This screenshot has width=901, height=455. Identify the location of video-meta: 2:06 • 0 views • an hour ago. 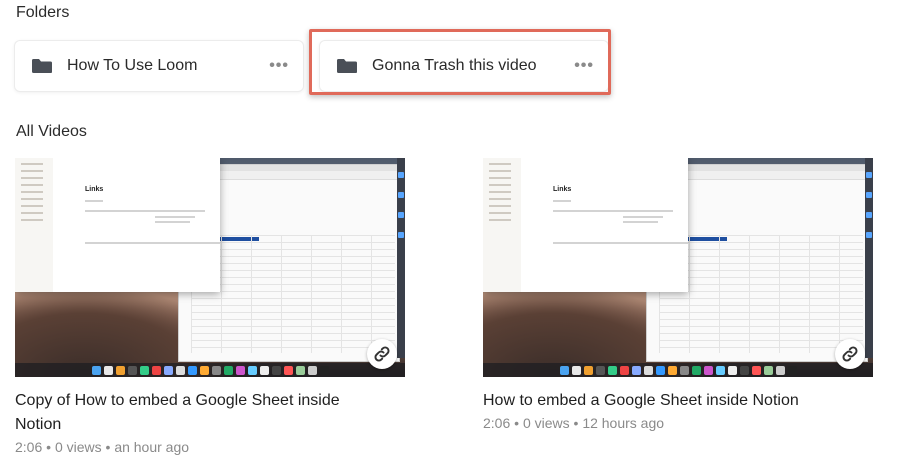
(102, 447).